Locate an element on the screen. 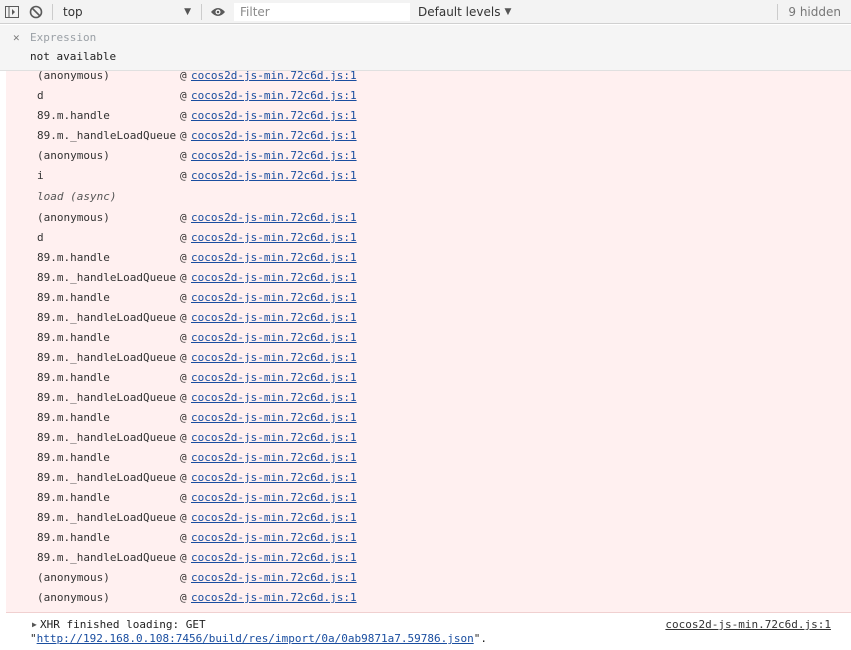 The width and height of the screenshot is (851, 650). context-label: top is located at coordinates (73, 11).